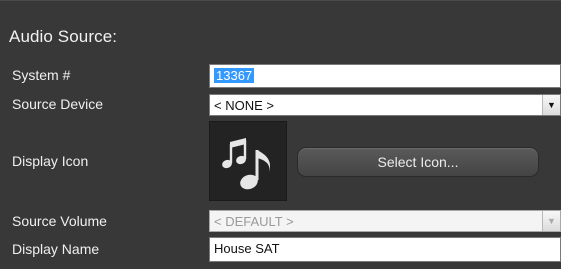  Describe the element at coordinates (244, 105) in the screenshot. I see `source-device-value: < NONE >` at that location.